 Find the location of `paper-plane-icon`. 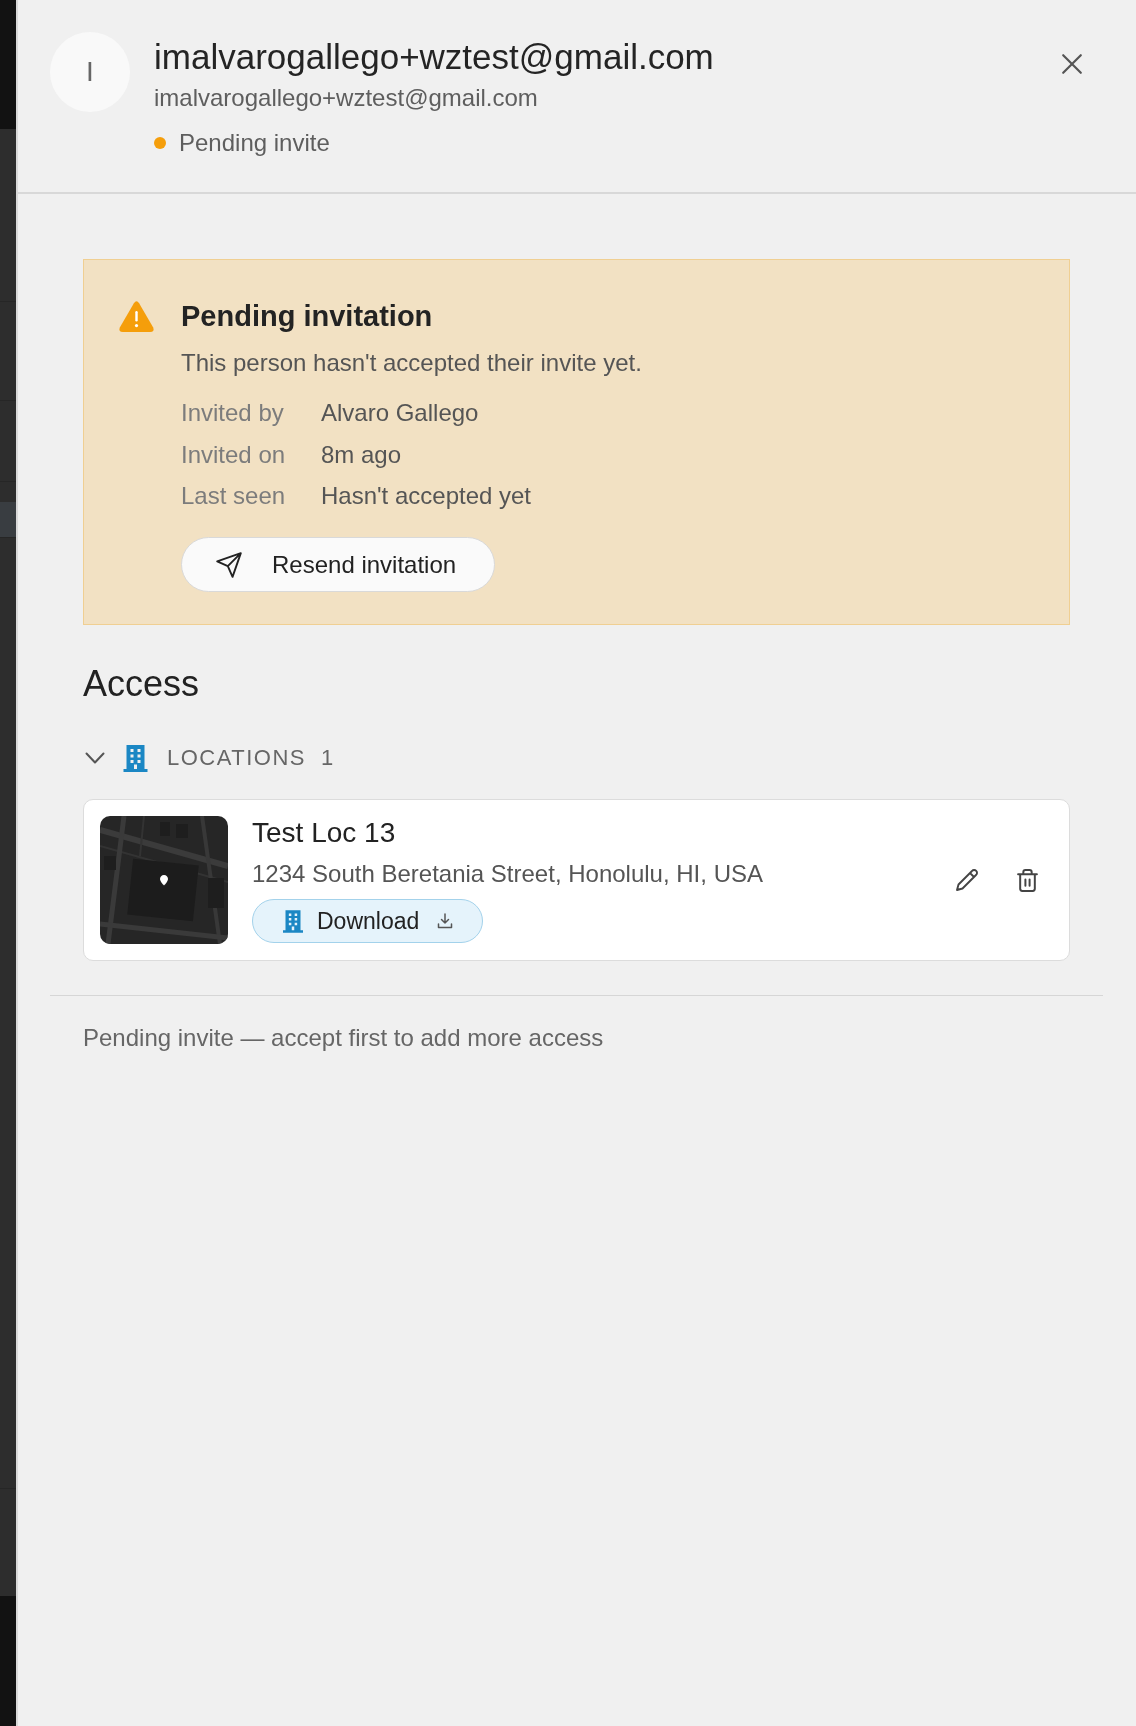

paper-plane-icon is located at coordinates (229, 564).